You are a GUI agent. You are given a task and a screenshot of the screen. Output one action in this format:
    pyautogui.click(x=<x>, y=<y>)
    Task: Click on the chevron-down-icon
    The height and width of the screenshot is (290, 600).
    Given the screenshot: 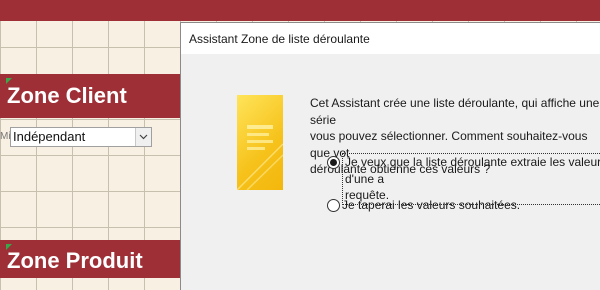 What is the action you would take?
    pyautogui.click(x=143, y=137)
    